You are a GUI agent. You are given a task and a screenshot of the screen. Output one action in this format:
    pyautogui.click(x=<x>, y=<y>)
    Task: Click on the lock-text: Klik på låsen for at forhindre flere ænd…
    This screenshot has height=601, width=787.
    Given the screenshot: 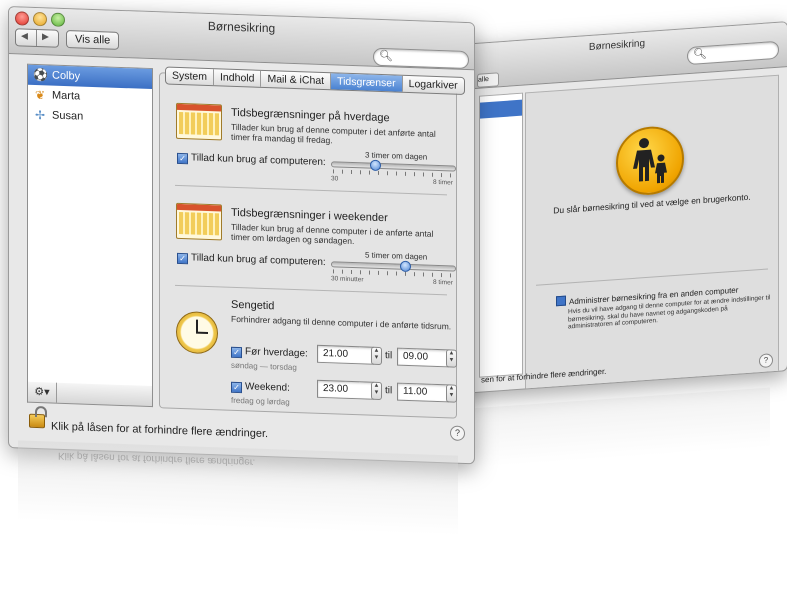 What is the action you would take?
    pyautogui.click(x=160, y=430)
    